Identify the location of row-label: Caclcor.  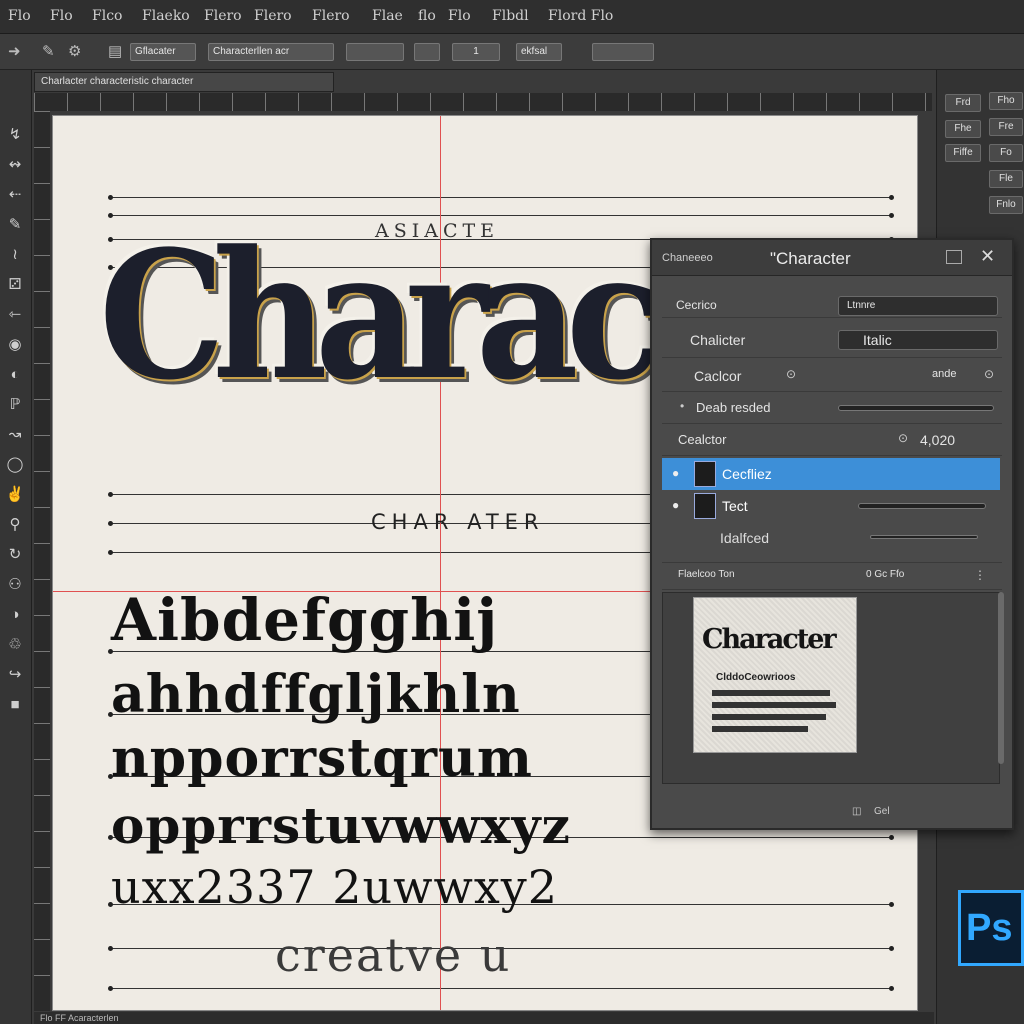
(718, 376).